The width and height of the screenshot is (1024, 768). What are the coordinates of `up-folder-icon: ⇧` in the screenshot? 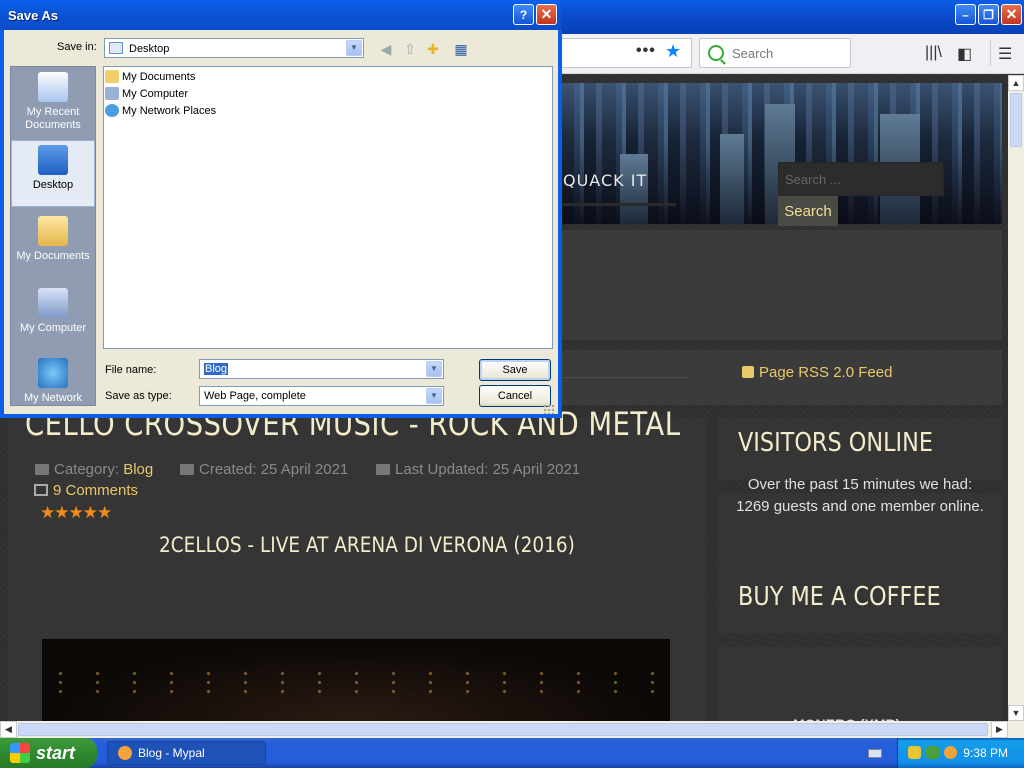 It's located at (410, 49).